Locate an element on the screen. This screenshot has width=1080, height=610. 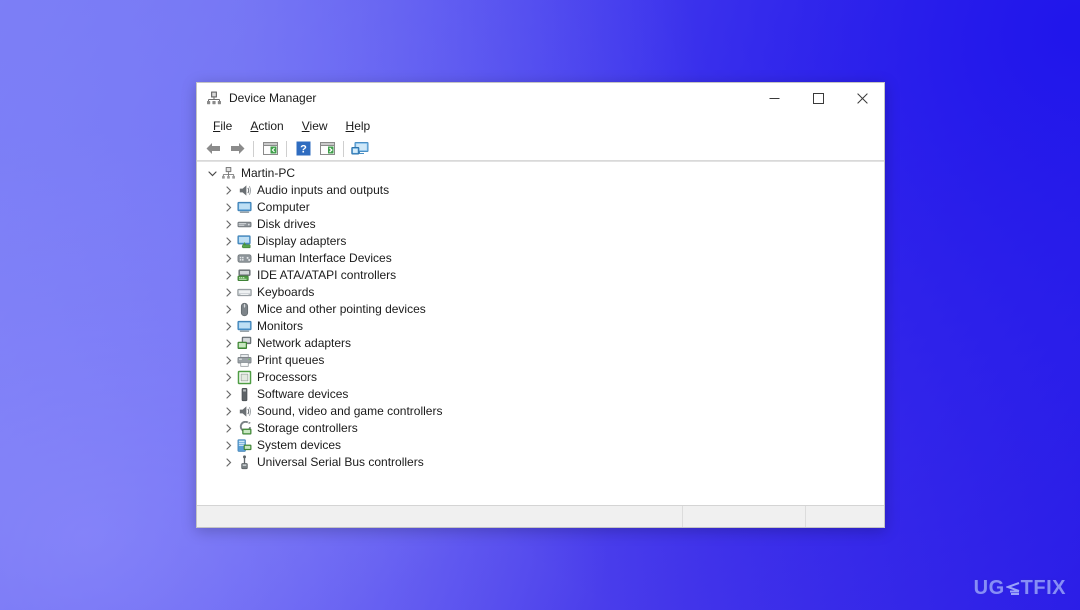
chevron-down-icon is located at coordinates (212, 173).